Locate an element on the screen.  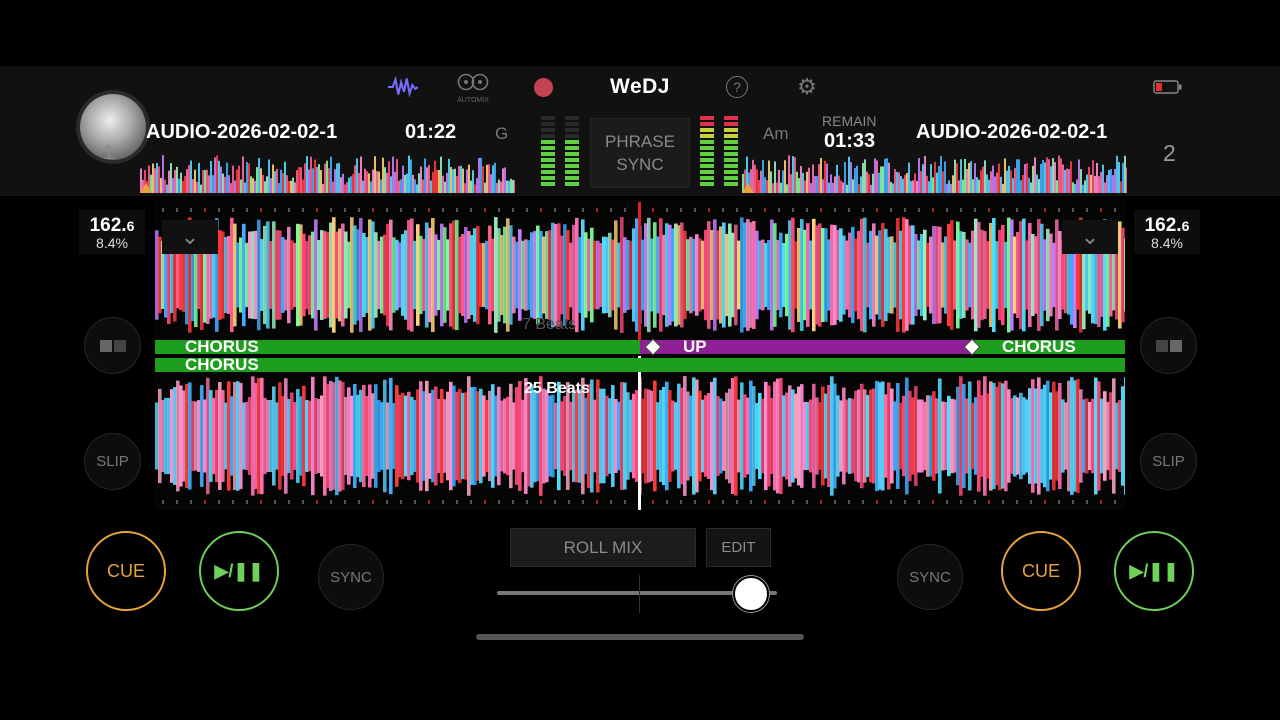
deck1-bpm-display: 162.6 8.4% is located at coordinates (112, 232).